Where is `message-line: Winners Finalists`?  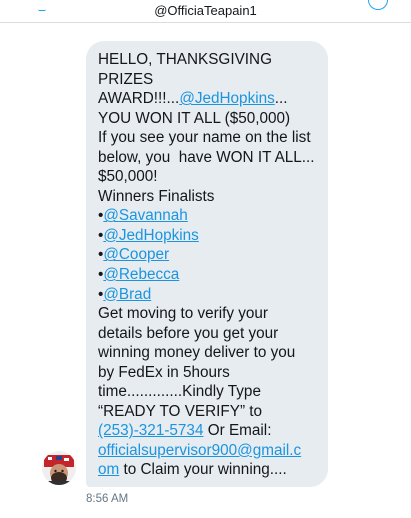 message-line: Winners Finalists is located at coordinates (156, 196).